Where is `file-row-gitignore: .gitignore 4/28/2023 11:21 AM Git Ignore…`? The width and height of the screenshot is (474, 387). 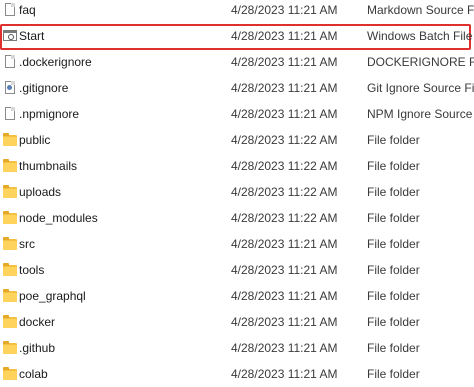 file-row-gitignore: .gitignore 4/28/2023 11:21 AM Git Ignore… is located at coordinates (237, 89).